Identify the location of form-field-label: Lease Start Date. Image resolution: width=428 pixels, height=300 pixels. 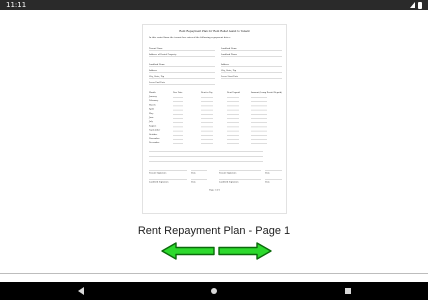
(230, 76).